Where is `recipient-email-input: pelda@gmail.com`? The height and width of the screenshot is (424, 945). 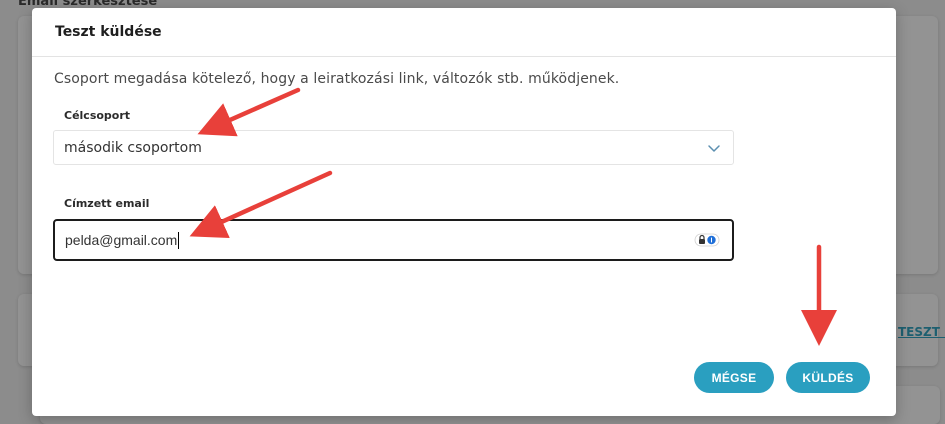 recipient-email-input: pelda@gmail.com is located at coordinates (393, 240).